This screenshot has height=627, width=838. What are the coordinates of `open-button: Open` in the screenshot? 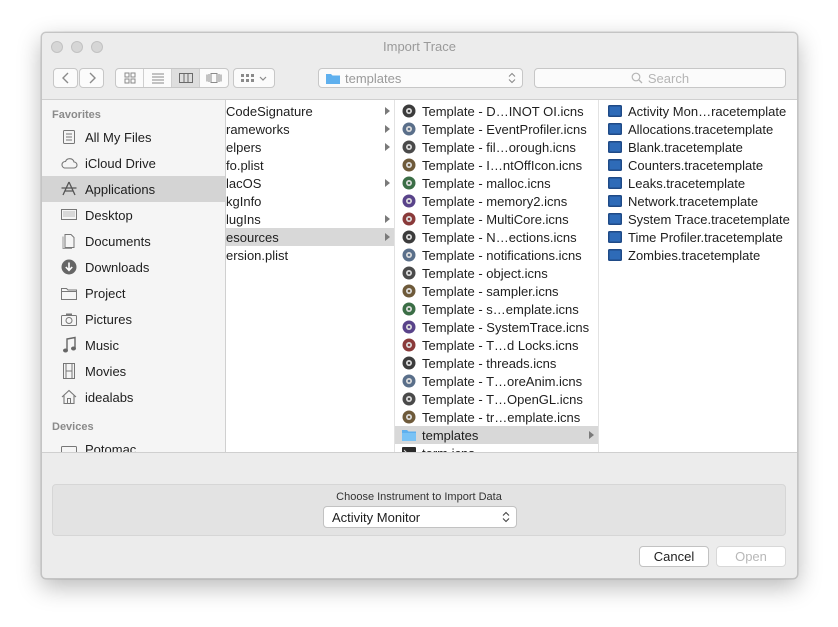 It's located at (751, 556).